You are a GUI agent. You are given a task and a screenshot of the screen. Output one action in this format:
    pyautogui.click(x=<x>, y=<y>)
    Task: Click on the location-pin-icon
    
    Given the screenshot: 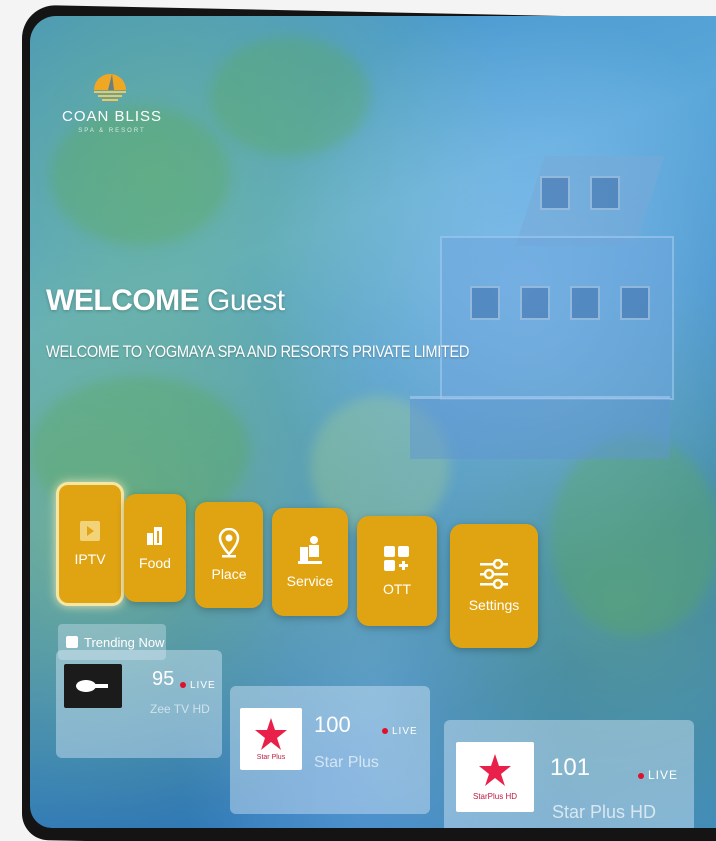 What is the action you would take?
    pyautogui.click(x=229, y=543)
    